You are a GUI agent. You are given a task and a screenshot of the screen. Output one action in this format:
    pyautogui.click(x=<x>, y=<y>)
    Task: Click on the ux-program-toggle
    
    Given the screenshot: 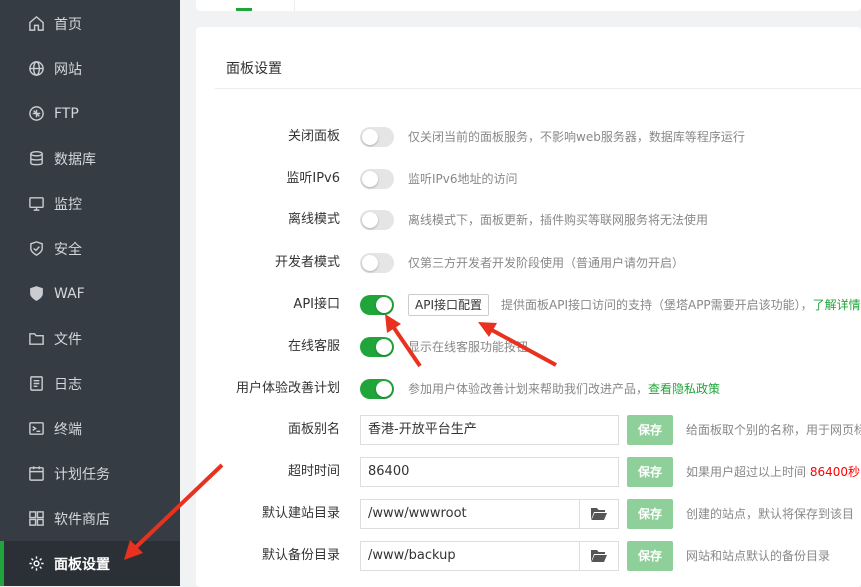 What is the action you would take?
    pyautogui.click(x=377, y=389)
    